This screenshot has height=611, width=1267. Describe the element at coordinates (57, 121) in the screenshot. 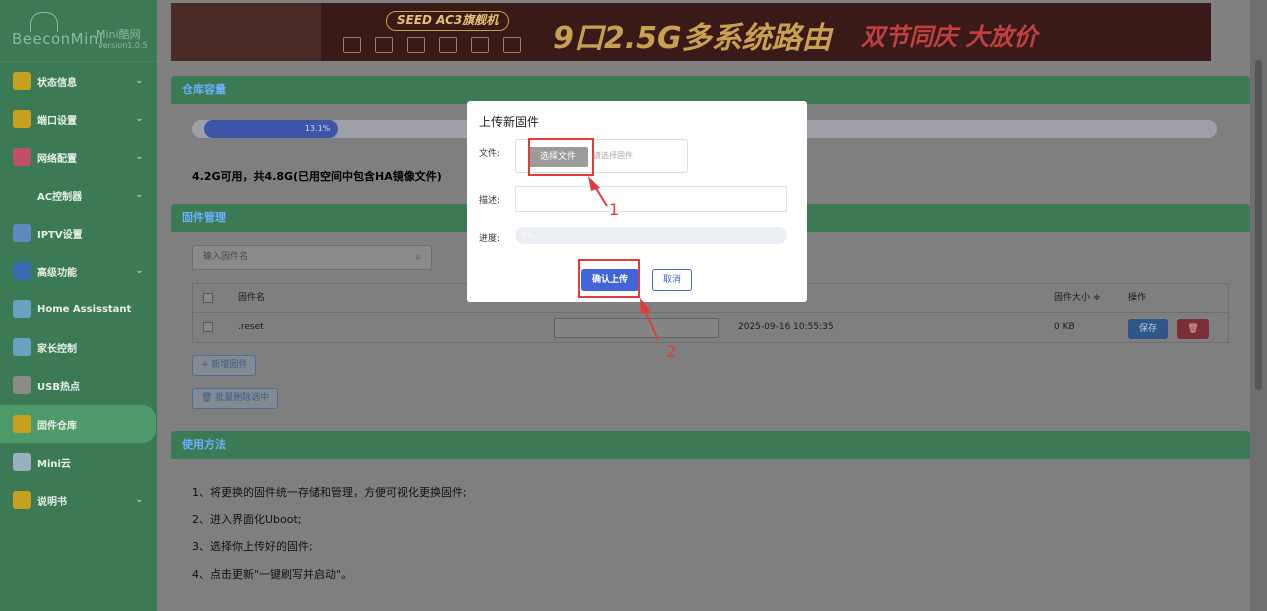

I see `sidebar-item-label: 端口设置` at that location.